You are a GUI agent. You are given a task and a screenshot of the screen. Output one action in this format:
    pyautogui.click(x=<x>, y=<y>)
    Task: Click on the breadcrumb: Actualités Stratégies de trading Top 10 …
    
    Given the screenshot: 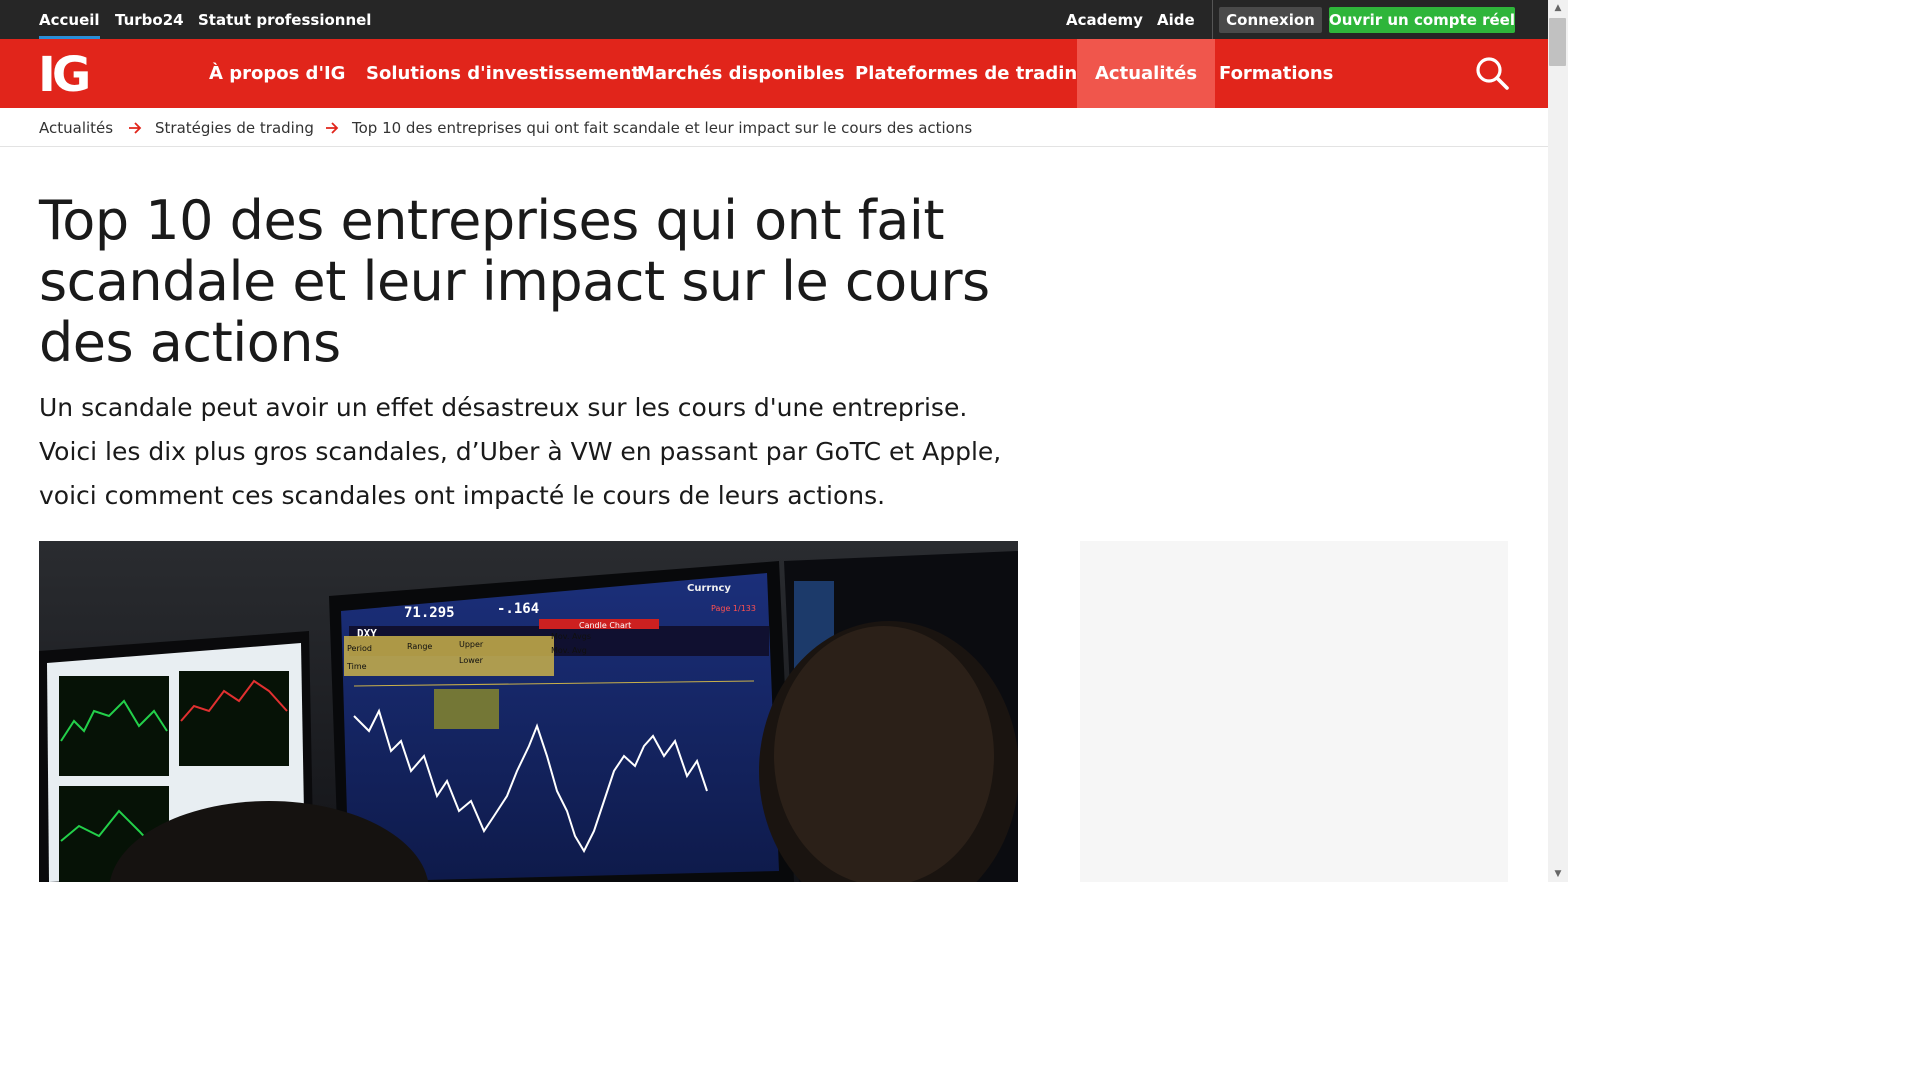 What is the action you would take?
    pyautogui.click(x=774, y=127)
    